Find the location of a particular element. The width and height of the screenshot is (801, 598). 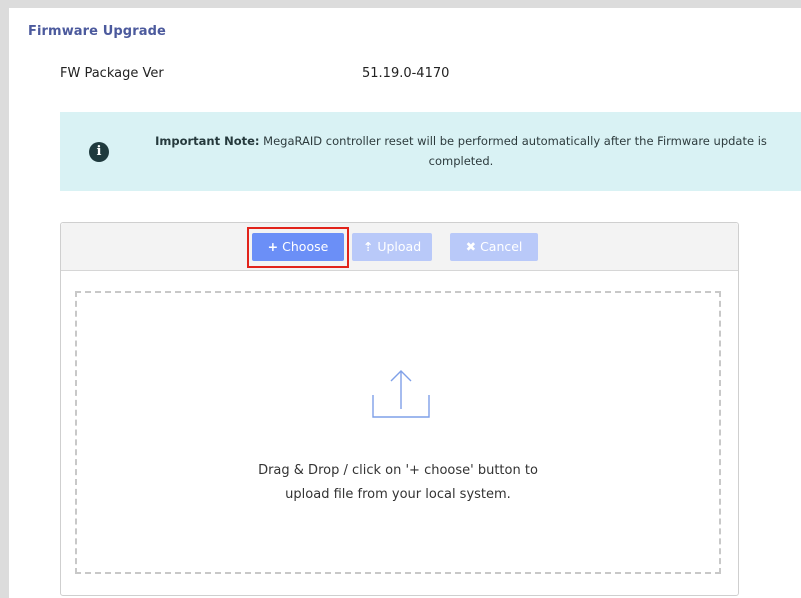

left-frame-border is located at coordinates (4, 299).